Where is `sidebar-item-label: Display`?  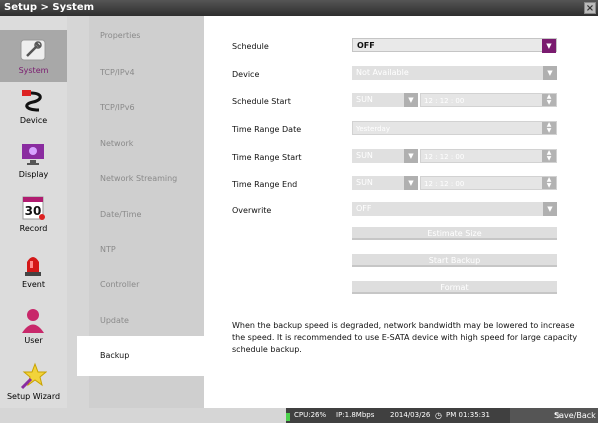 sidebar-item-label: Display is located at coordinates (33, 174).